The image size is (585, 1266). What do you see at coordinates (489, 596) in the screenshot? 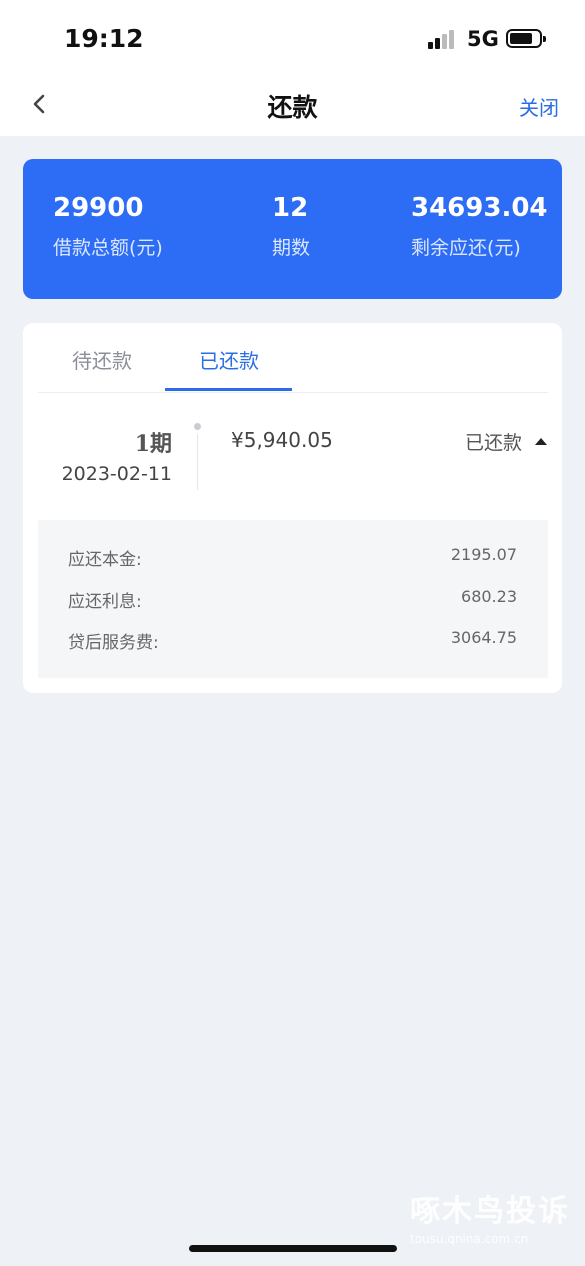
I see `detail-value: 680.23` at bounding box center [489, 596].